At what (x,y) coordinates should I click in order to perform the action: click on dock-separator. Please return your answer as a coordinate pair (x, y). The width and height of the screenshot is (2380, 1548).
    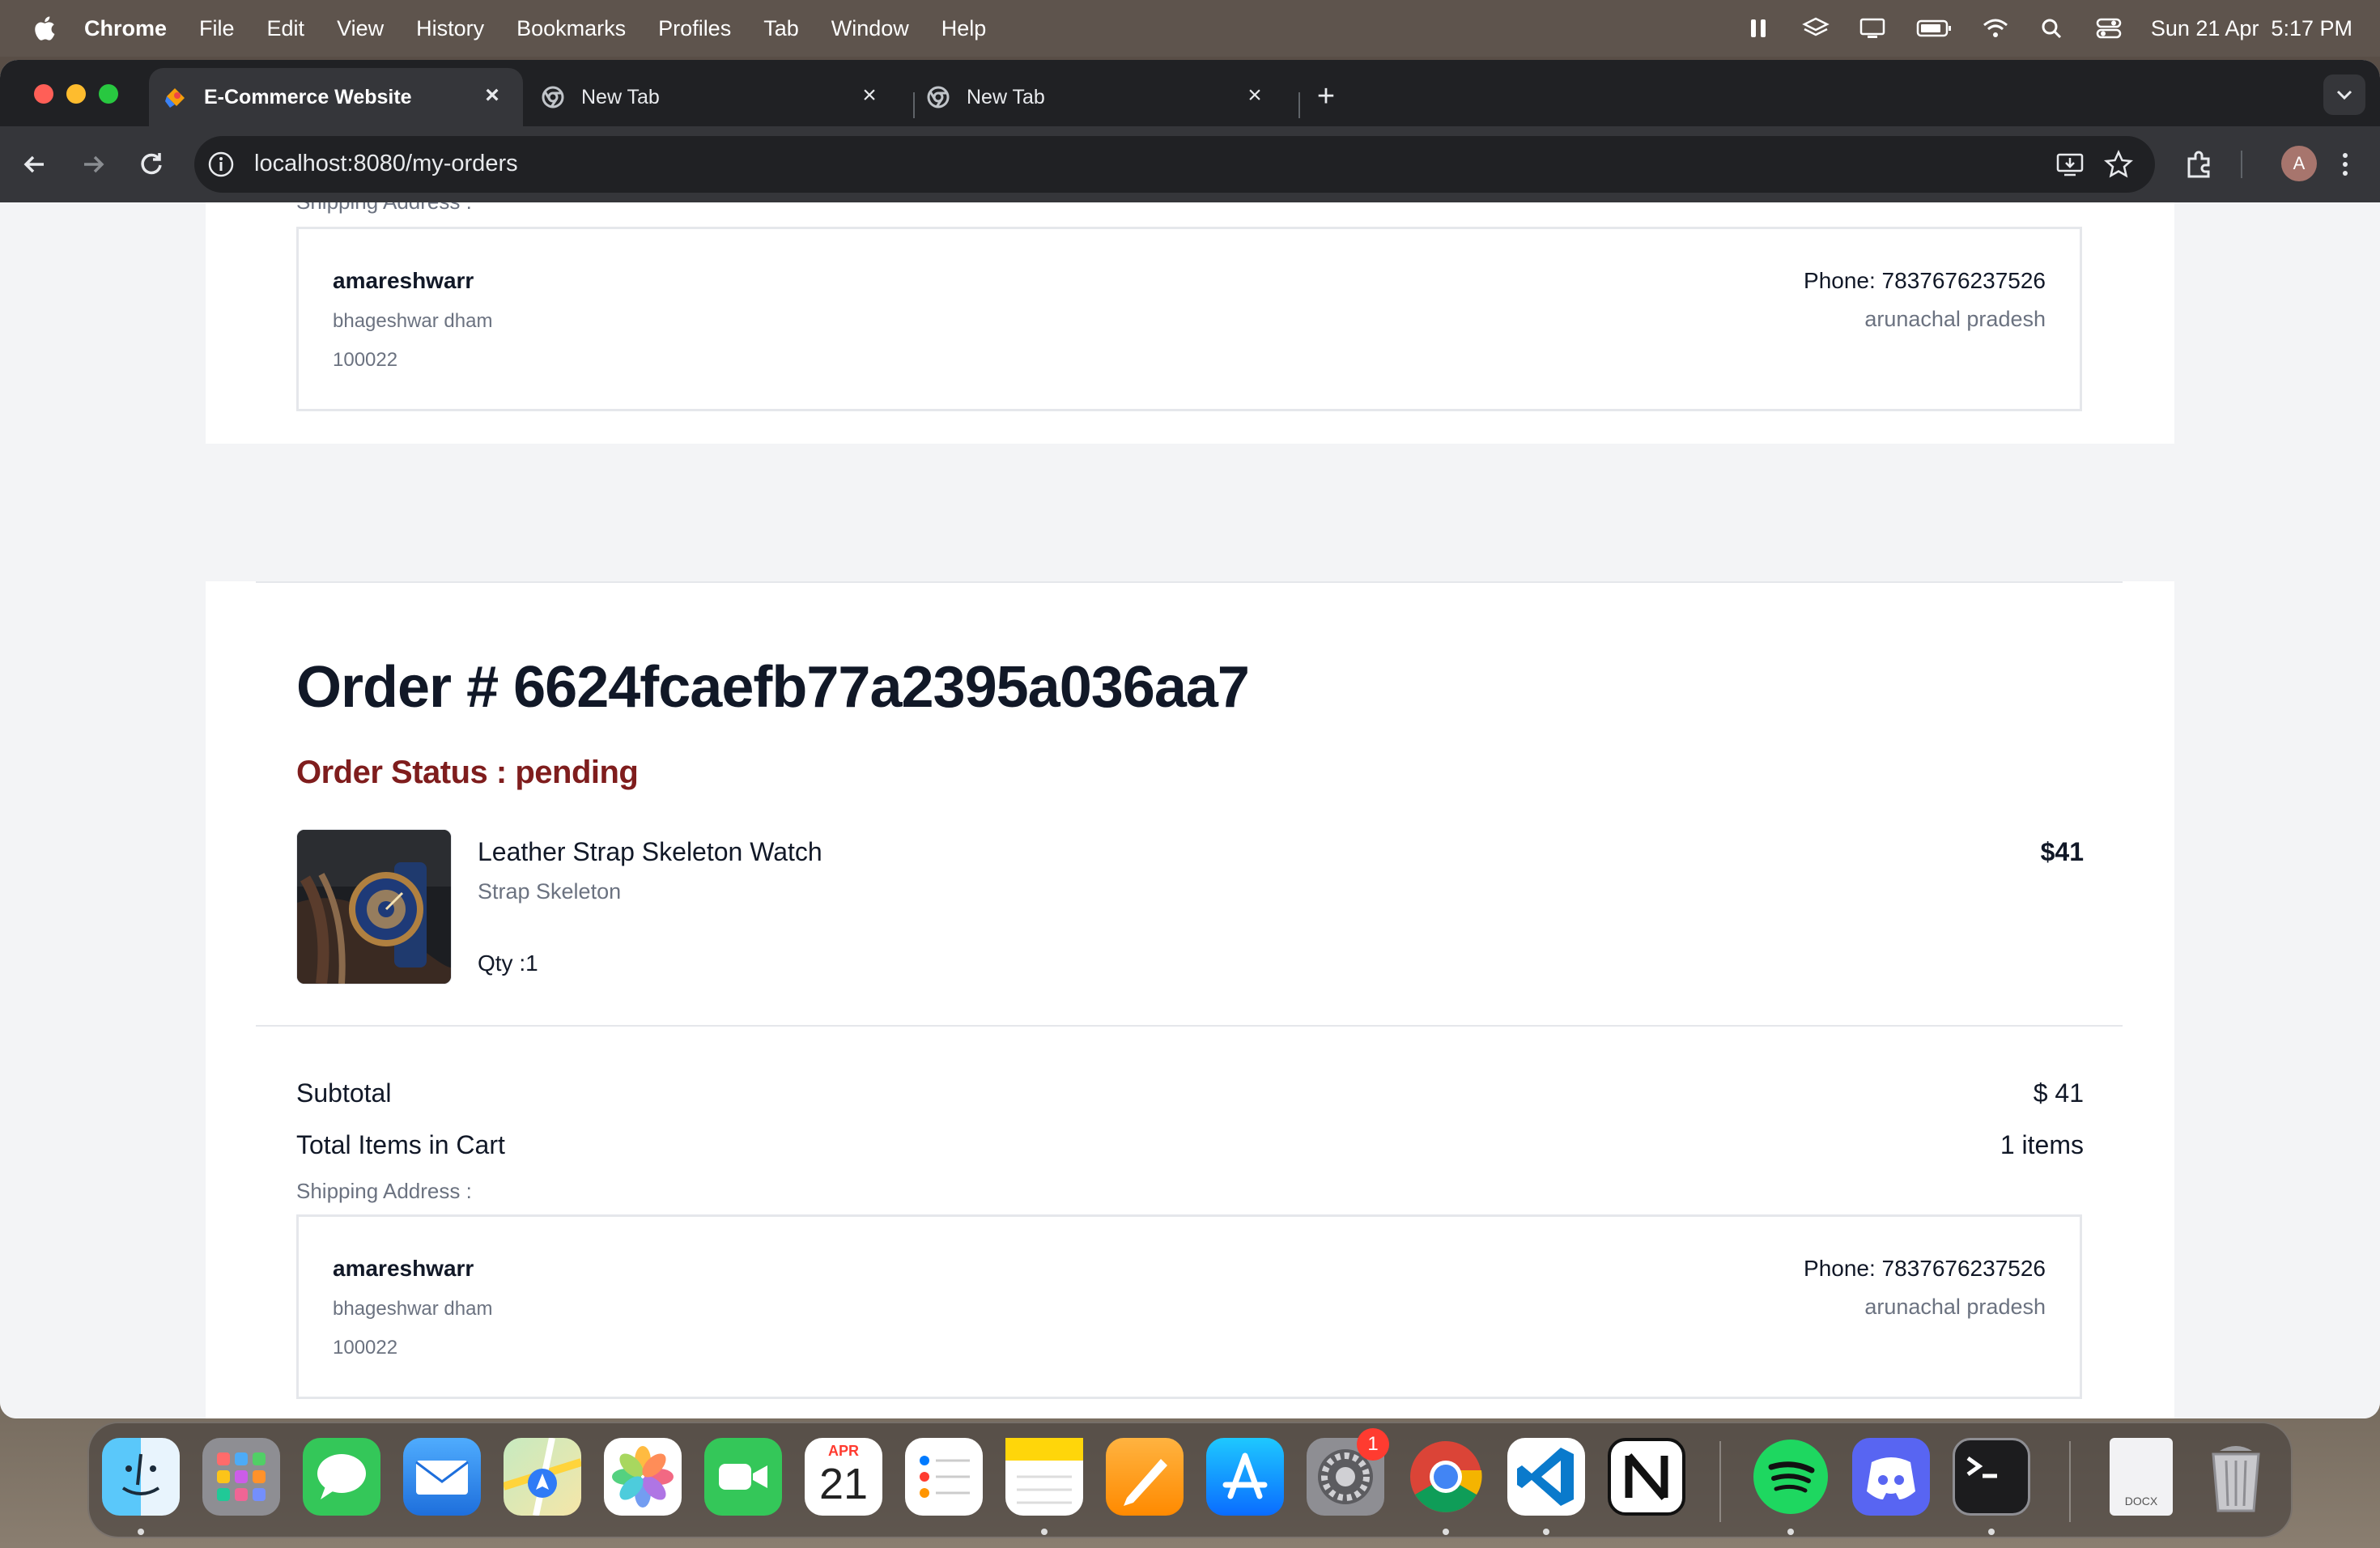
    Looking at the image, I should click on (1720, 1481).